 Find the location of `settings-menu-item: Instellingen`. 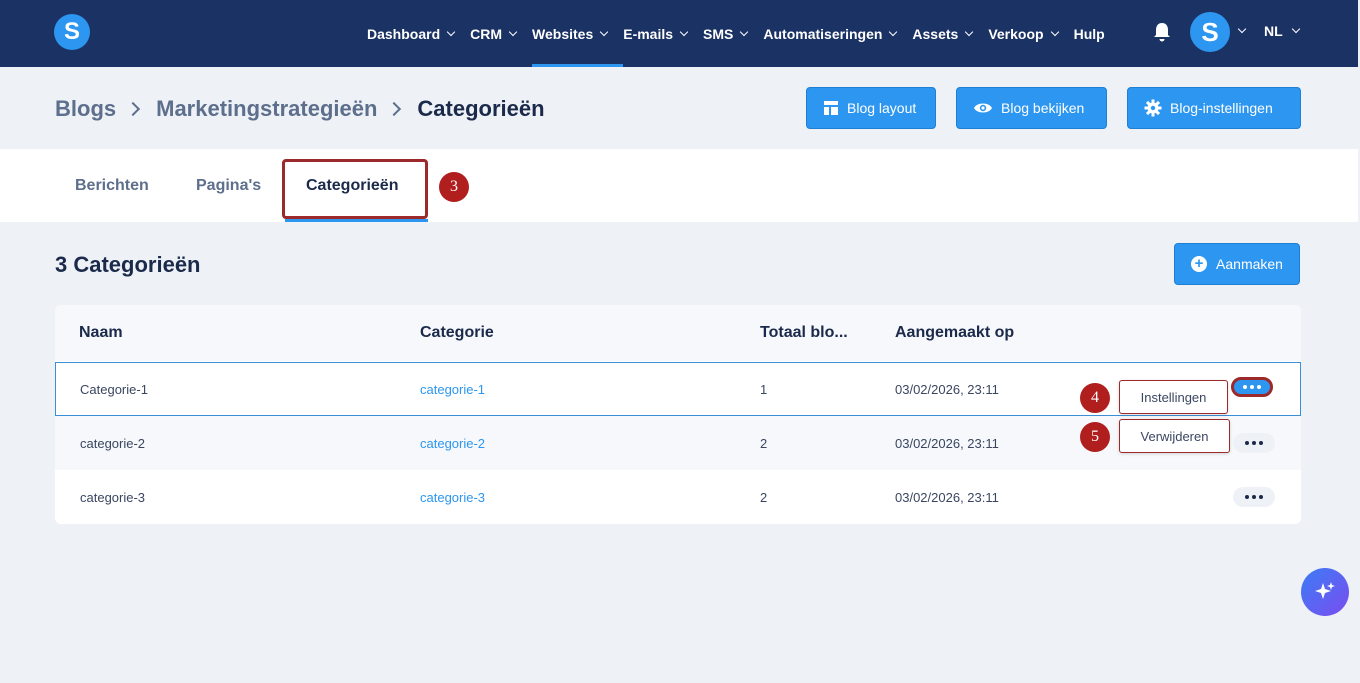

settings-menu-item: Instellingen is located at coordinates (1173, 397).